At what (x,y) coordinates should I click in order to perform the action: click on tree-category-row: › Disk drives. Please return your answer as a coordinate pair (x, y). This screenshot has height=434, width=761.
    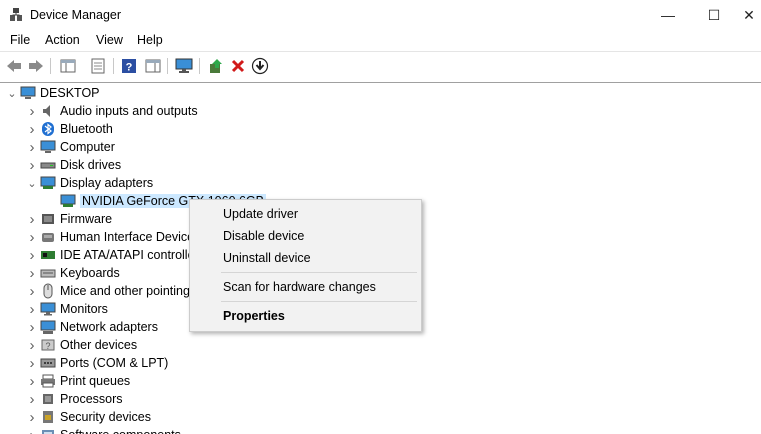
    Looking at the image, I should click on (73, 165).